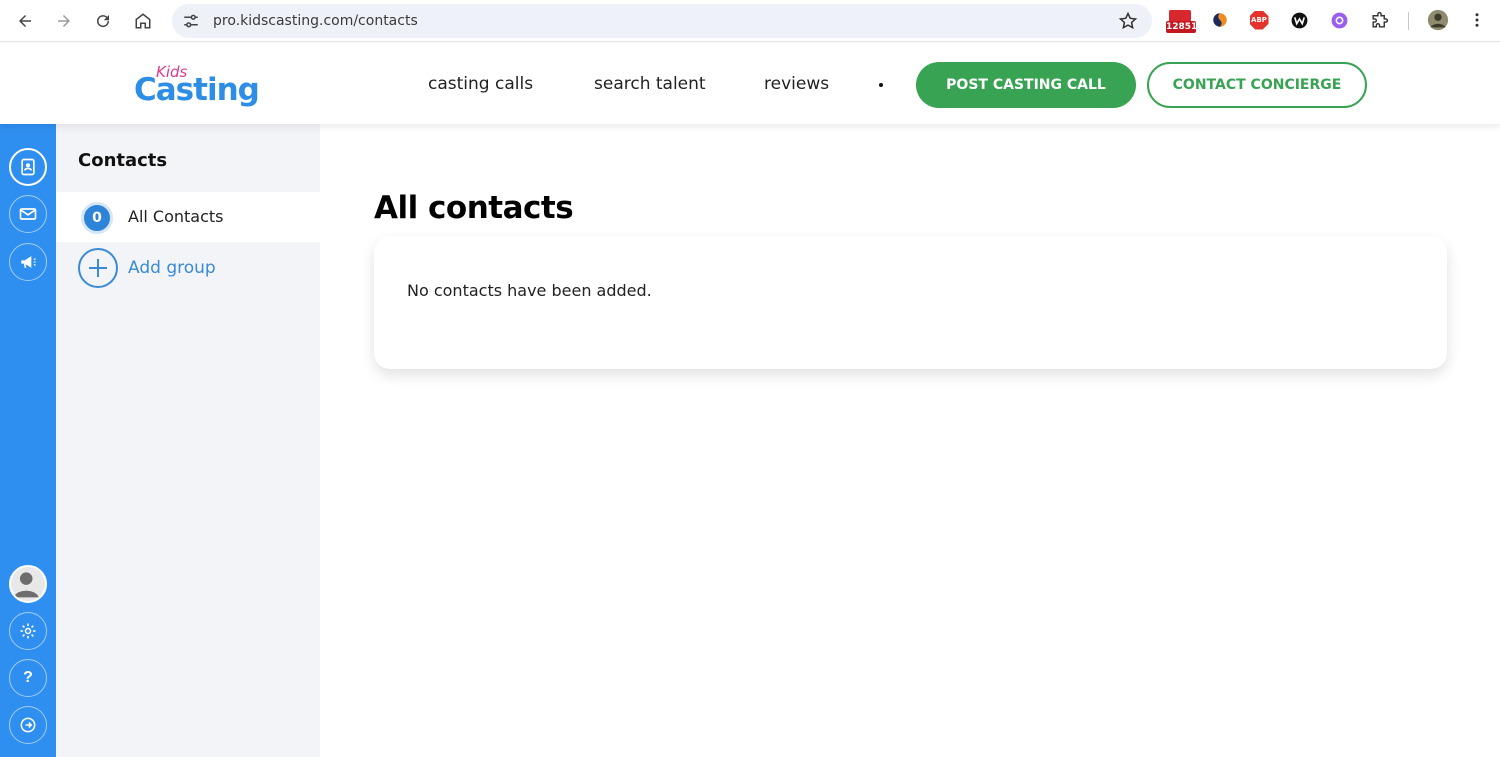 The image size is (1500, 757). I want to click on gmail-unread-count: 12851, so click(1182, 27).